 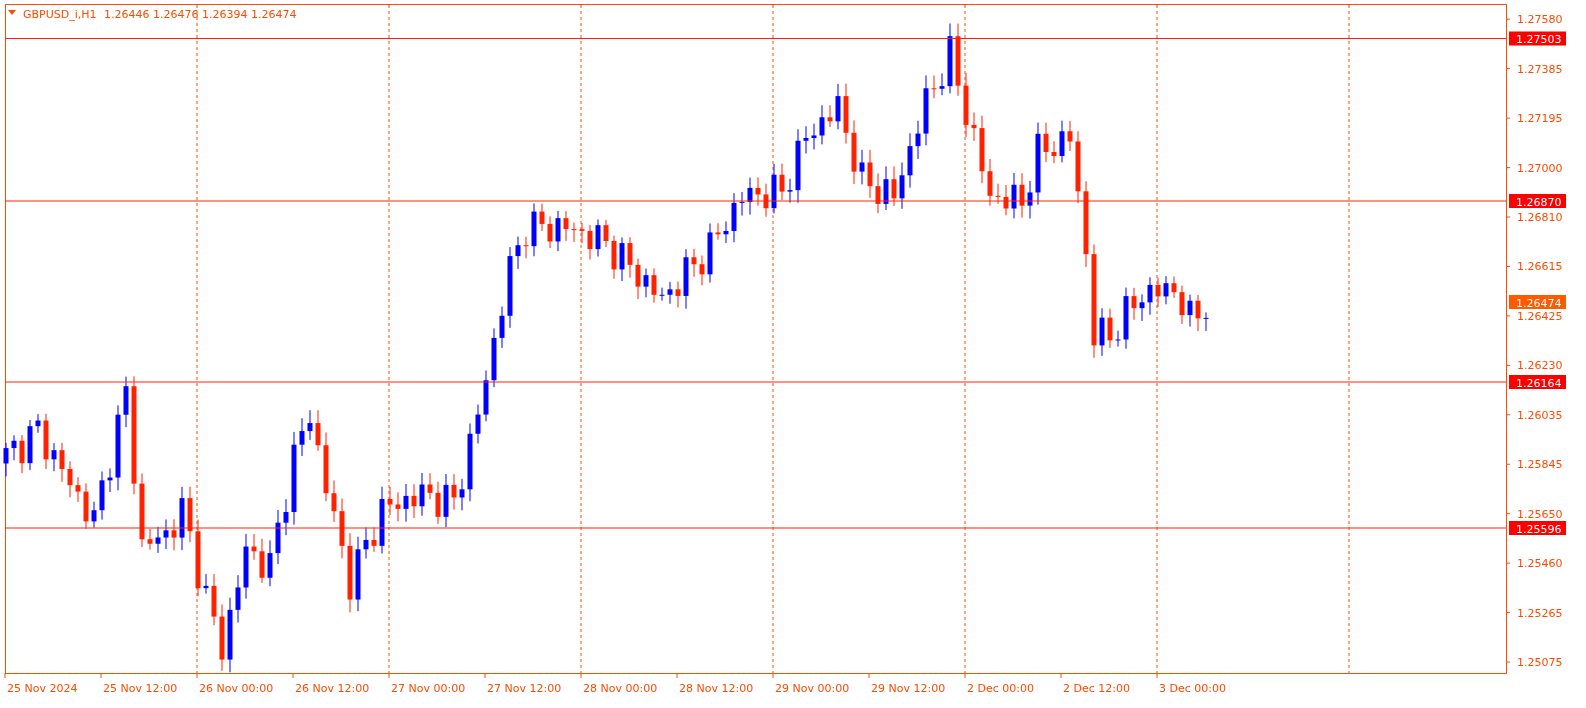 I want to click on time-axis-label: 26 Nov 00:00, so click(x=236, y=688).